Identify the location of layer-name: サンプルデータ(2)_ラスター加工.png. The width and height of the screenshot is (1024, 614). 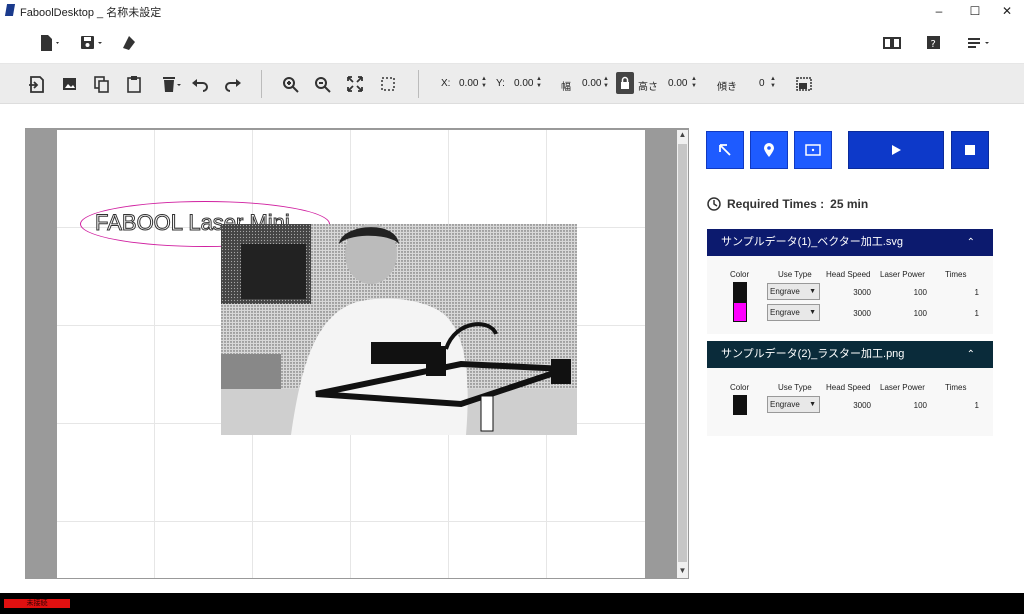
(813, 354).